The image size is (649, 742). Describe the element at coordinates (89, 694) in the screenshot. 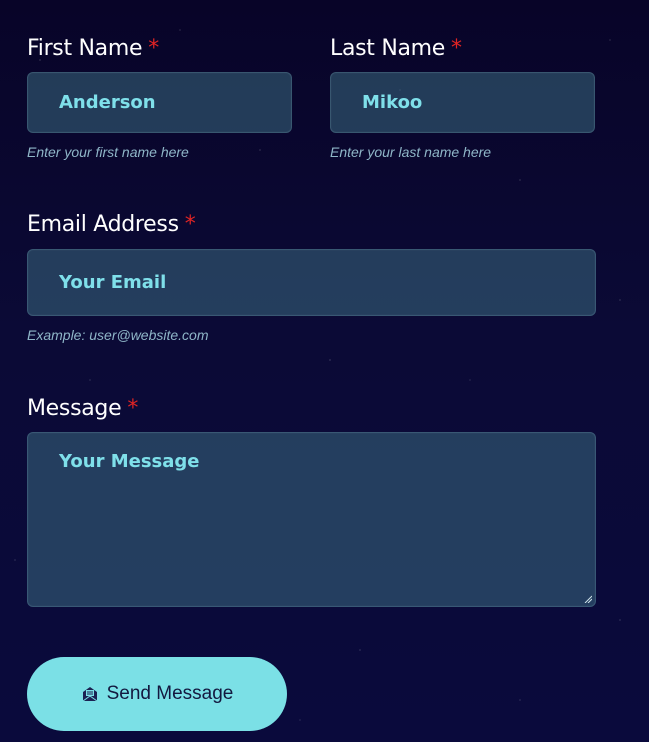

I see `envelope-open-icon` at that location.